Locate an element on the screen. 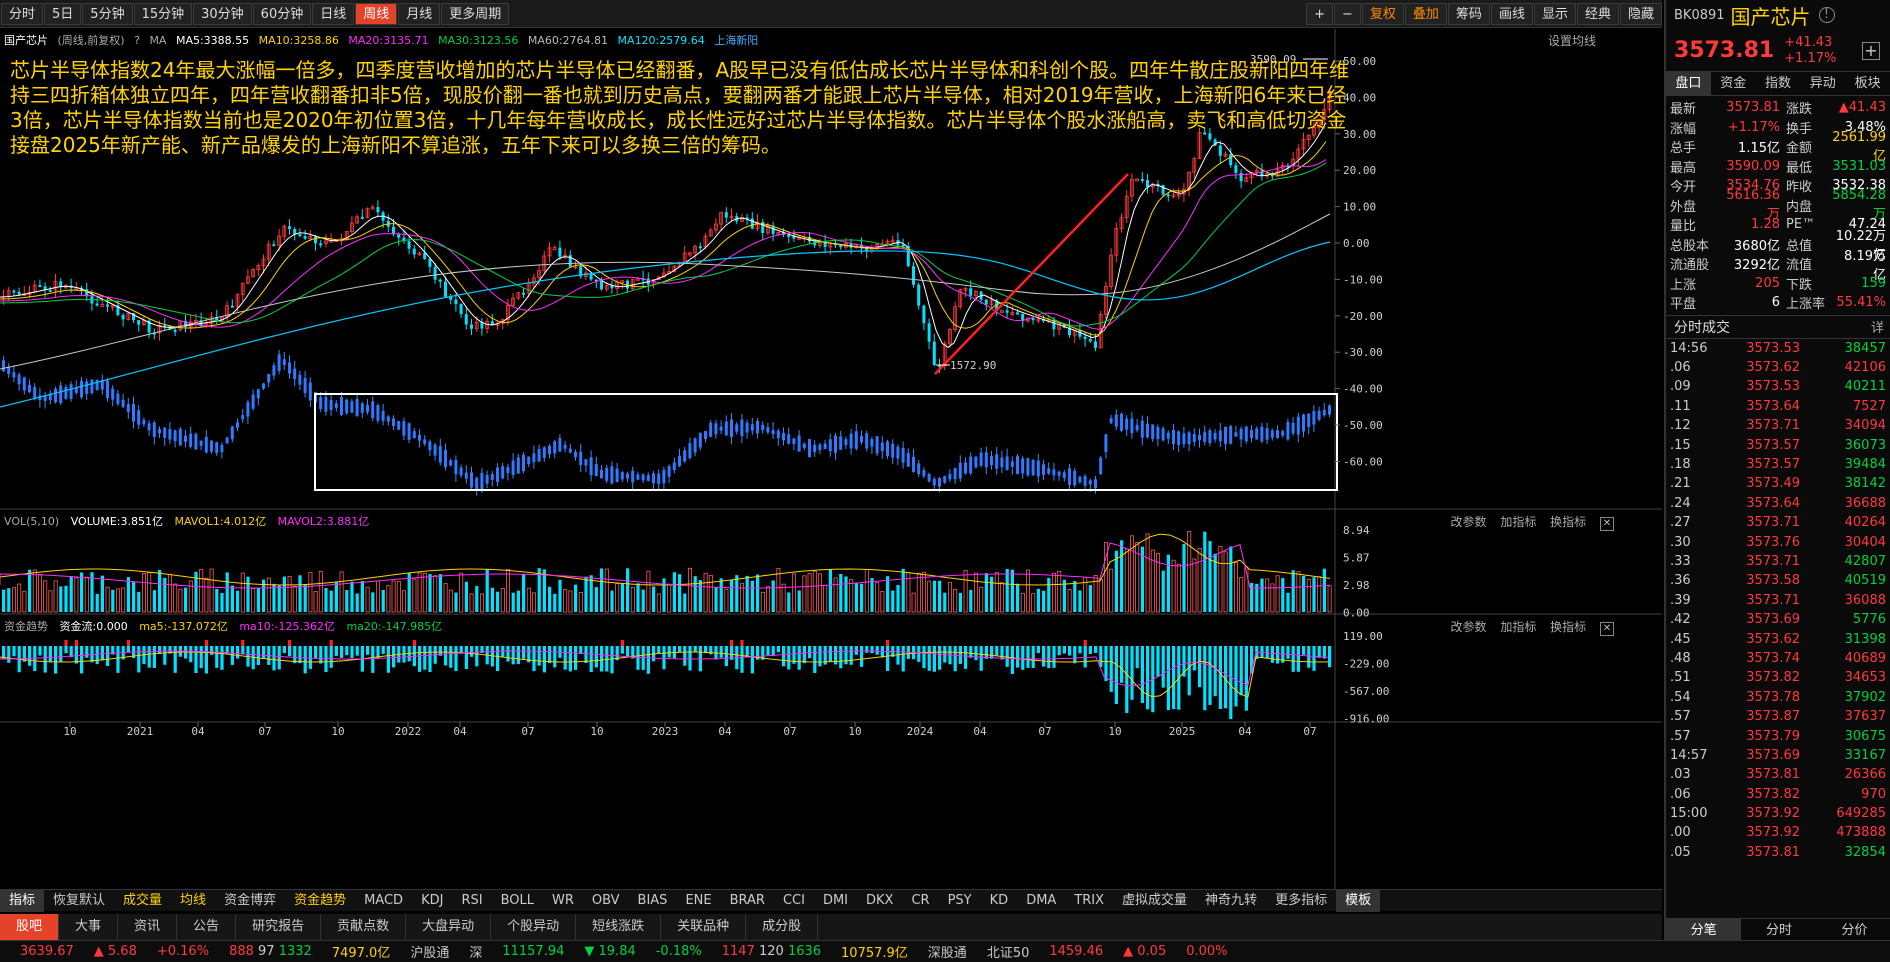 This screenshot has height=962, width=1890. side-tab: 板块 is located at coordinates (1867, 83).